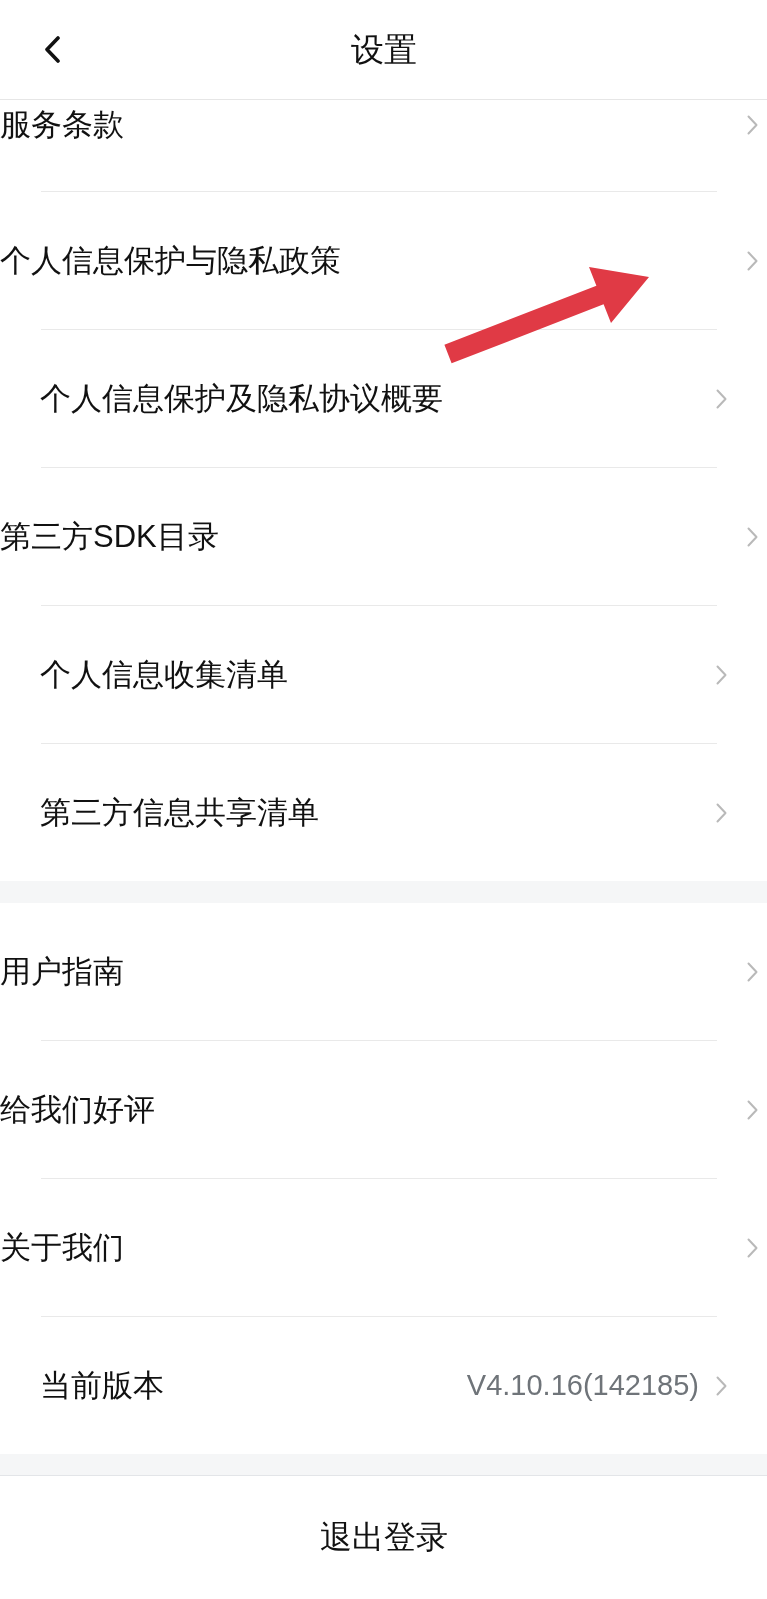  I want to click on page-title: 设置, so click(383, 49).